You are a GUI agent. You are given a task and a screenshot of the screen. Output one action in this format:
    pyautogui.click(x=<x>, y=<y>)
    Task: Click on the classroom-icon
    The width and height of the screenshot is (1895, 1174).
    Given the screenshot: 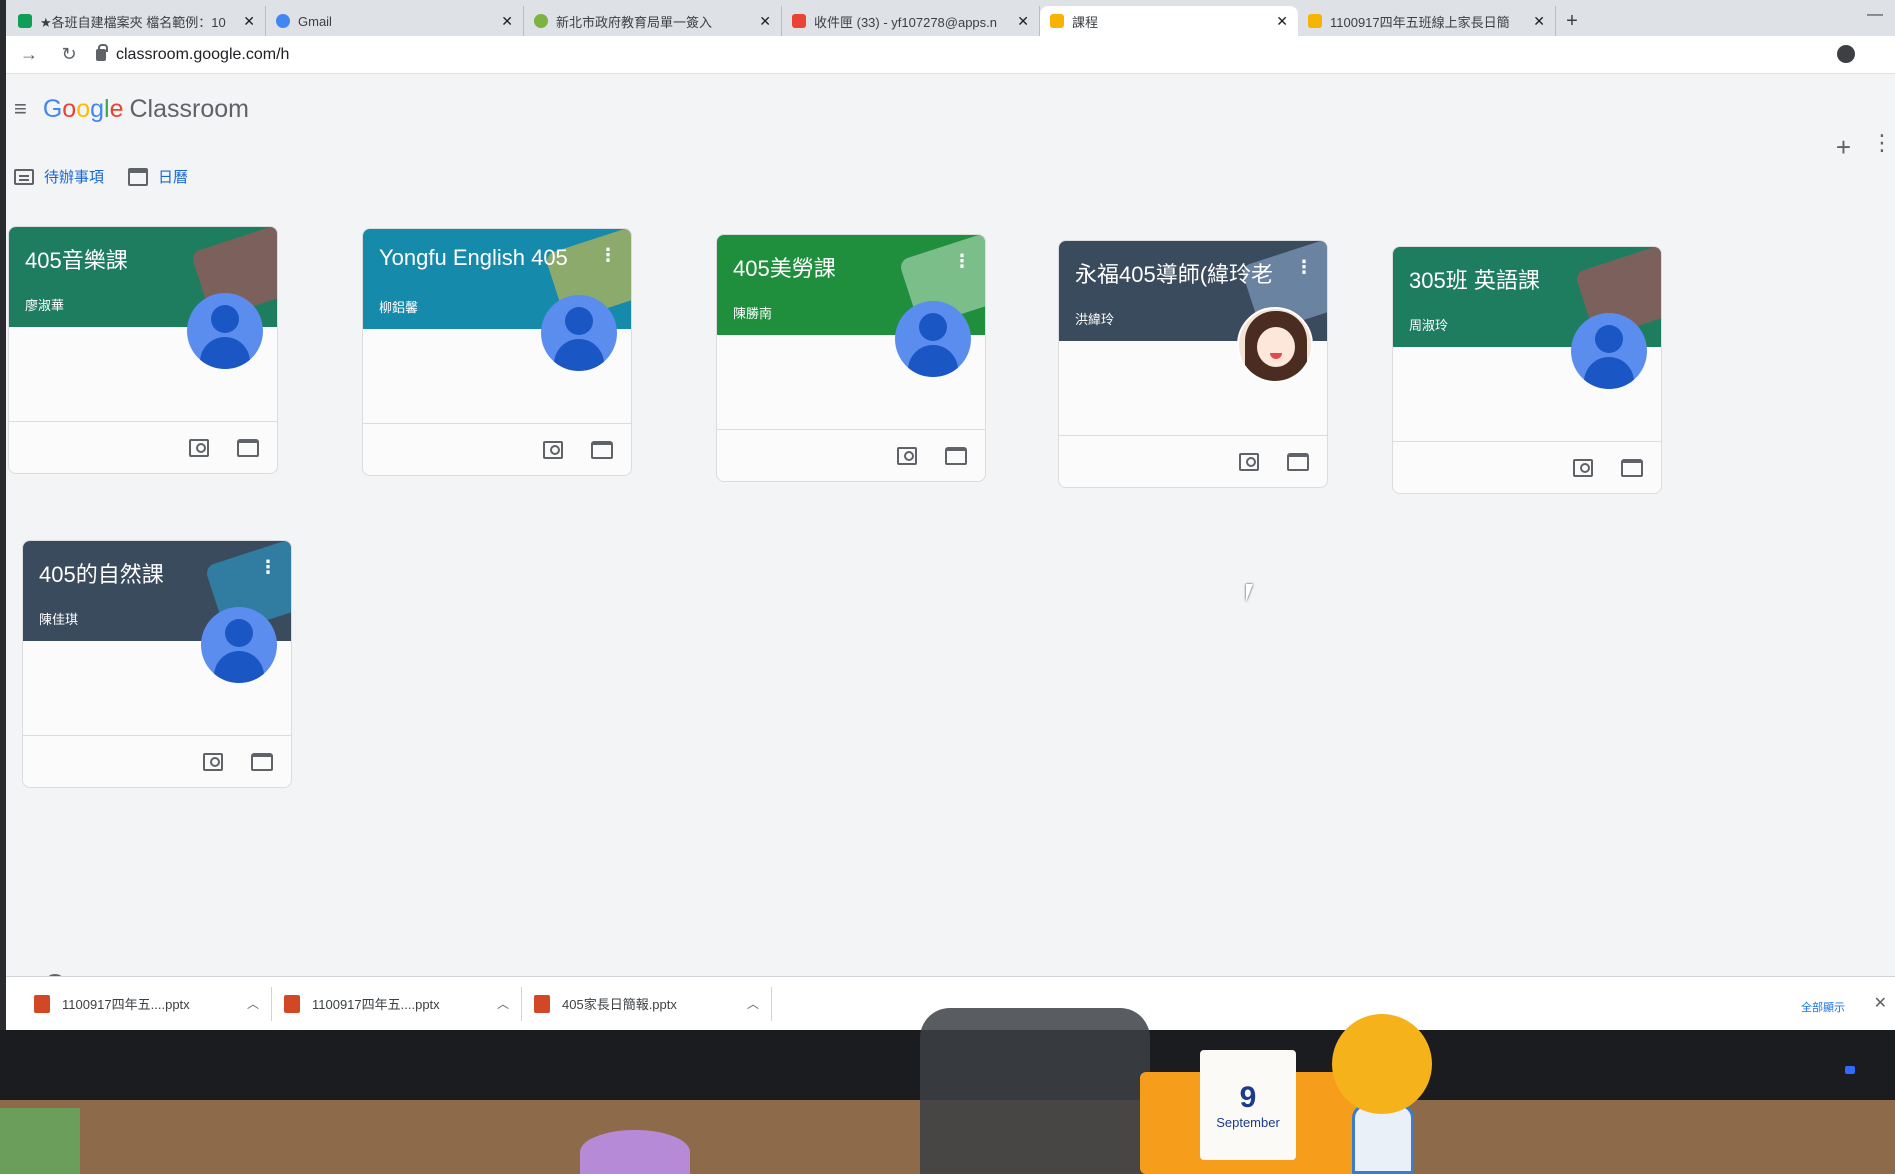 What is the action you would take?
    pyautogui.click(x=1057, y=21)
    